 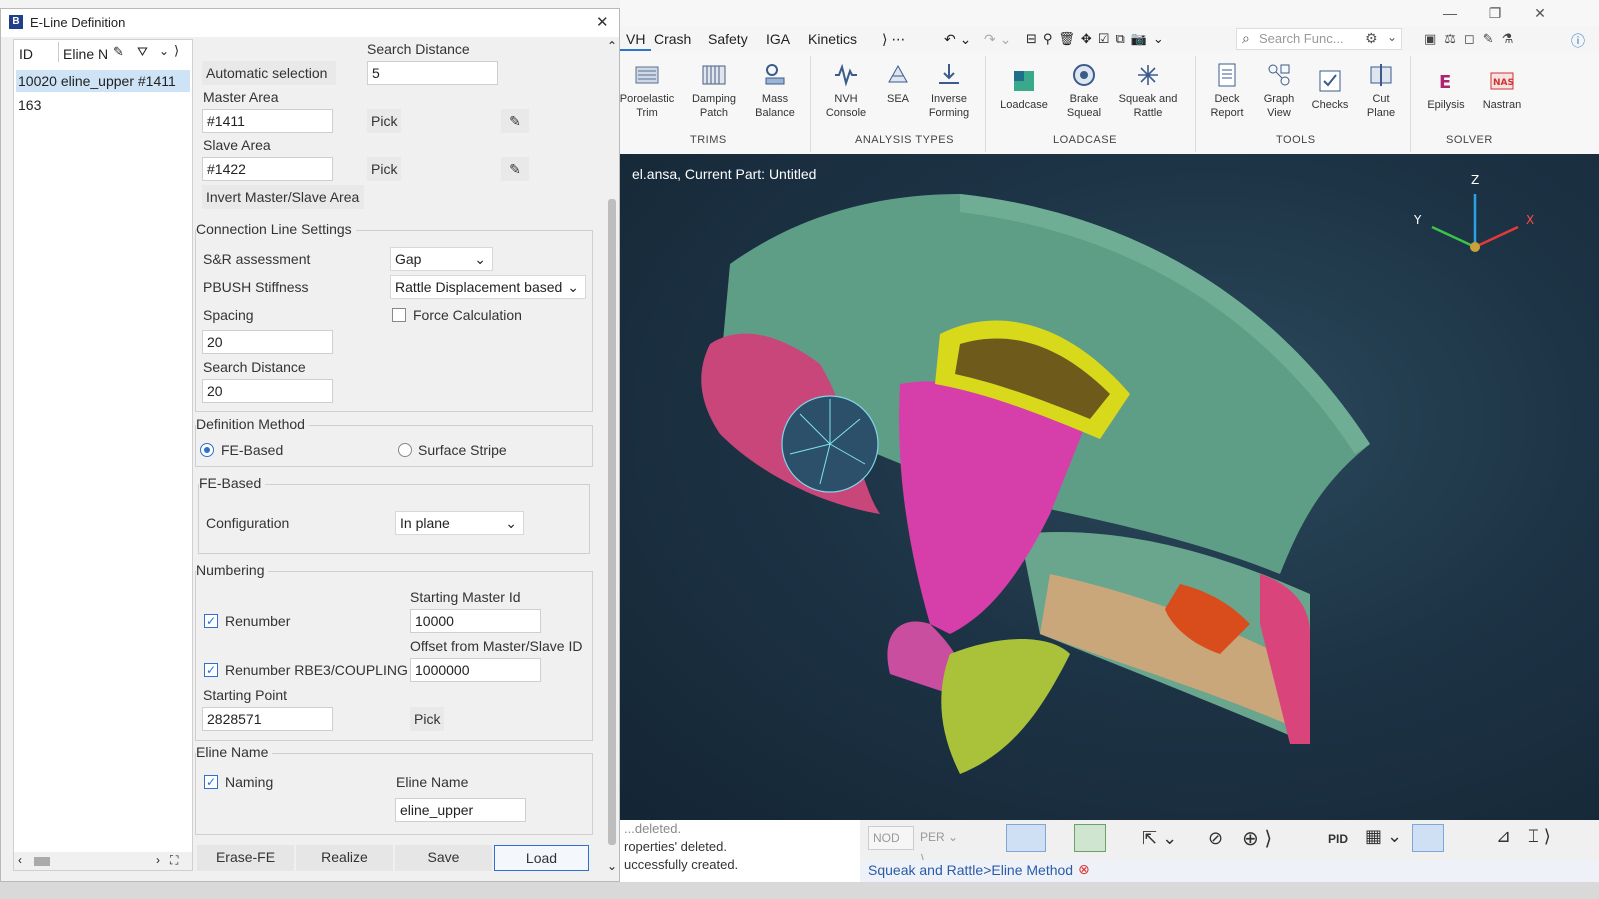 What do you see at coordinates (267, 121) in the screenshot?
I see `master-area-input: #1411` at bounding box center [267, 121].